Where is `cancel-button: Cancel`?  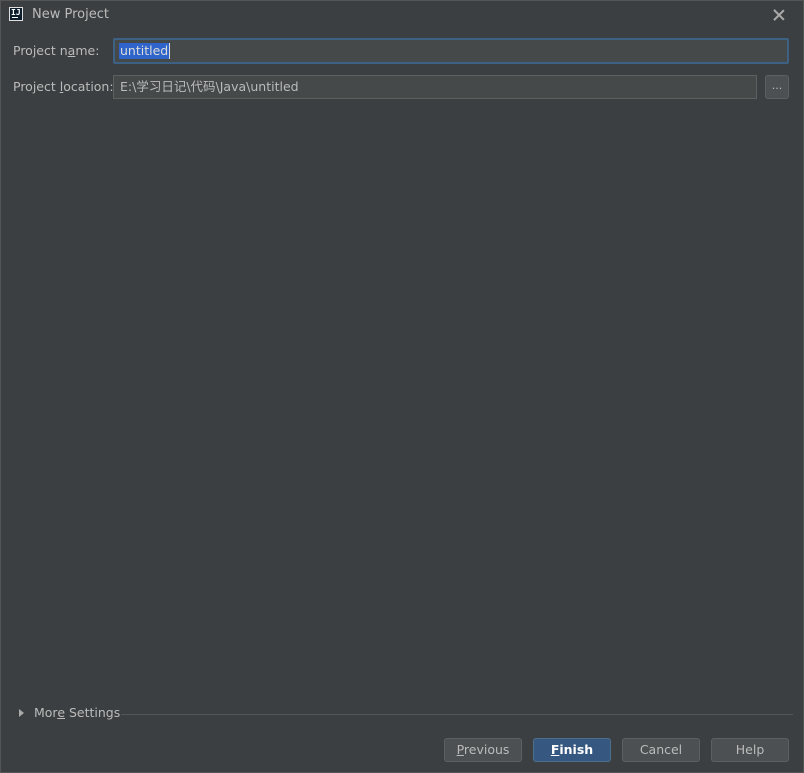 cancel-button: Cancel is located at coordinates (661, 750).